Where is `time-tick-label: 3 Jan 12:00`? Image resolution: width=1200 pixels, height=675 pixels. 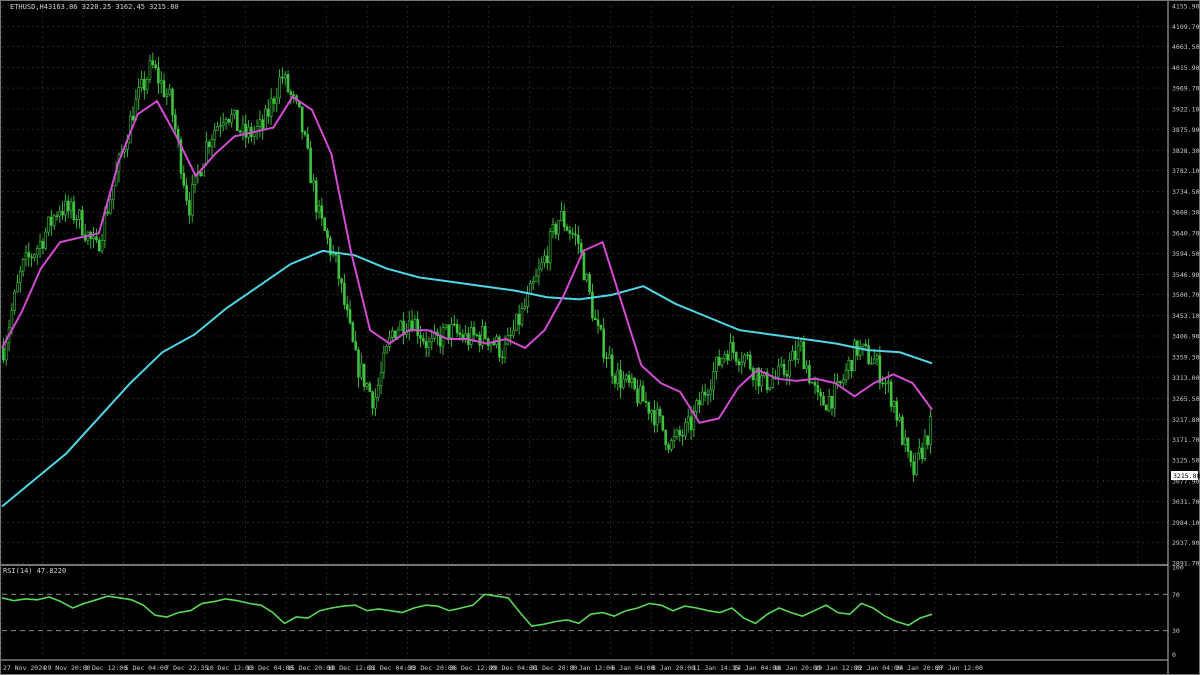 time-tick-label: 3 Jan 12:00 is located at coordinates (592, 668).